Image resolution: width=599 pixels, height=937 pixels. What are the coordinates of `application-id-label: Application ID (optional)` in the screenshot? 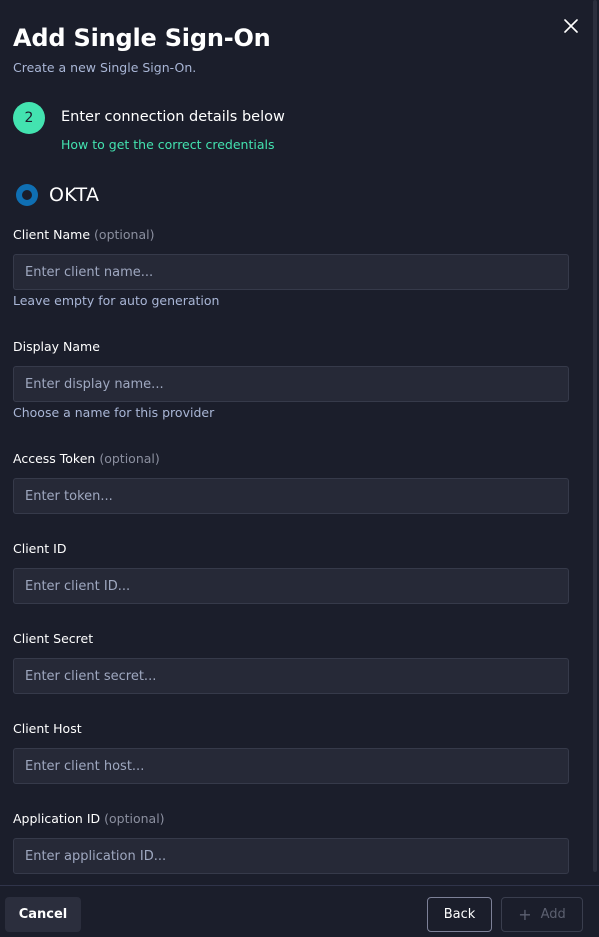 It's located at (89, 818).